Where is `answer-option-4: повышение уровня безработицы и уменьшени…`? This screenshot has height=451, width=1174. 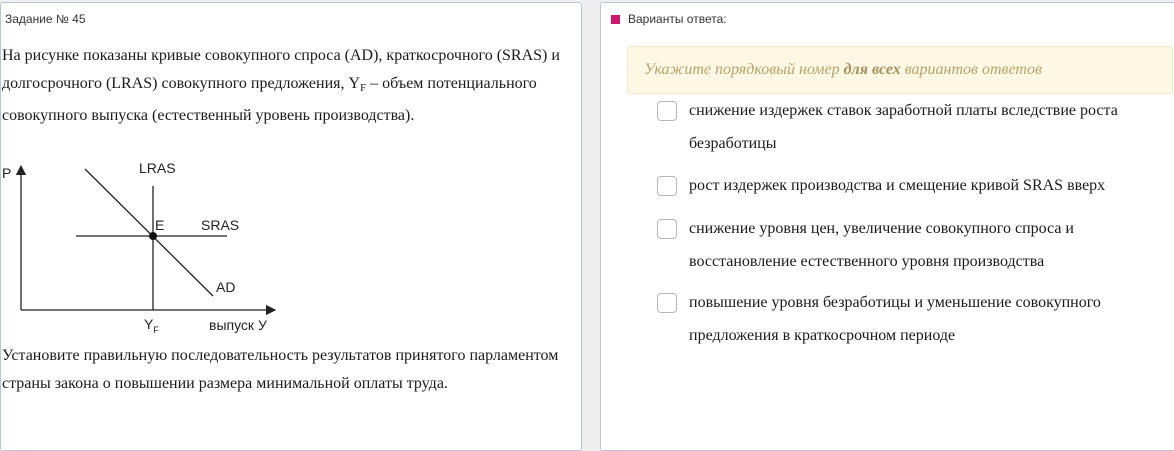 answer-option-4: повышение уровня безработицы и уменьшени… is located at coordinates (915, 322).